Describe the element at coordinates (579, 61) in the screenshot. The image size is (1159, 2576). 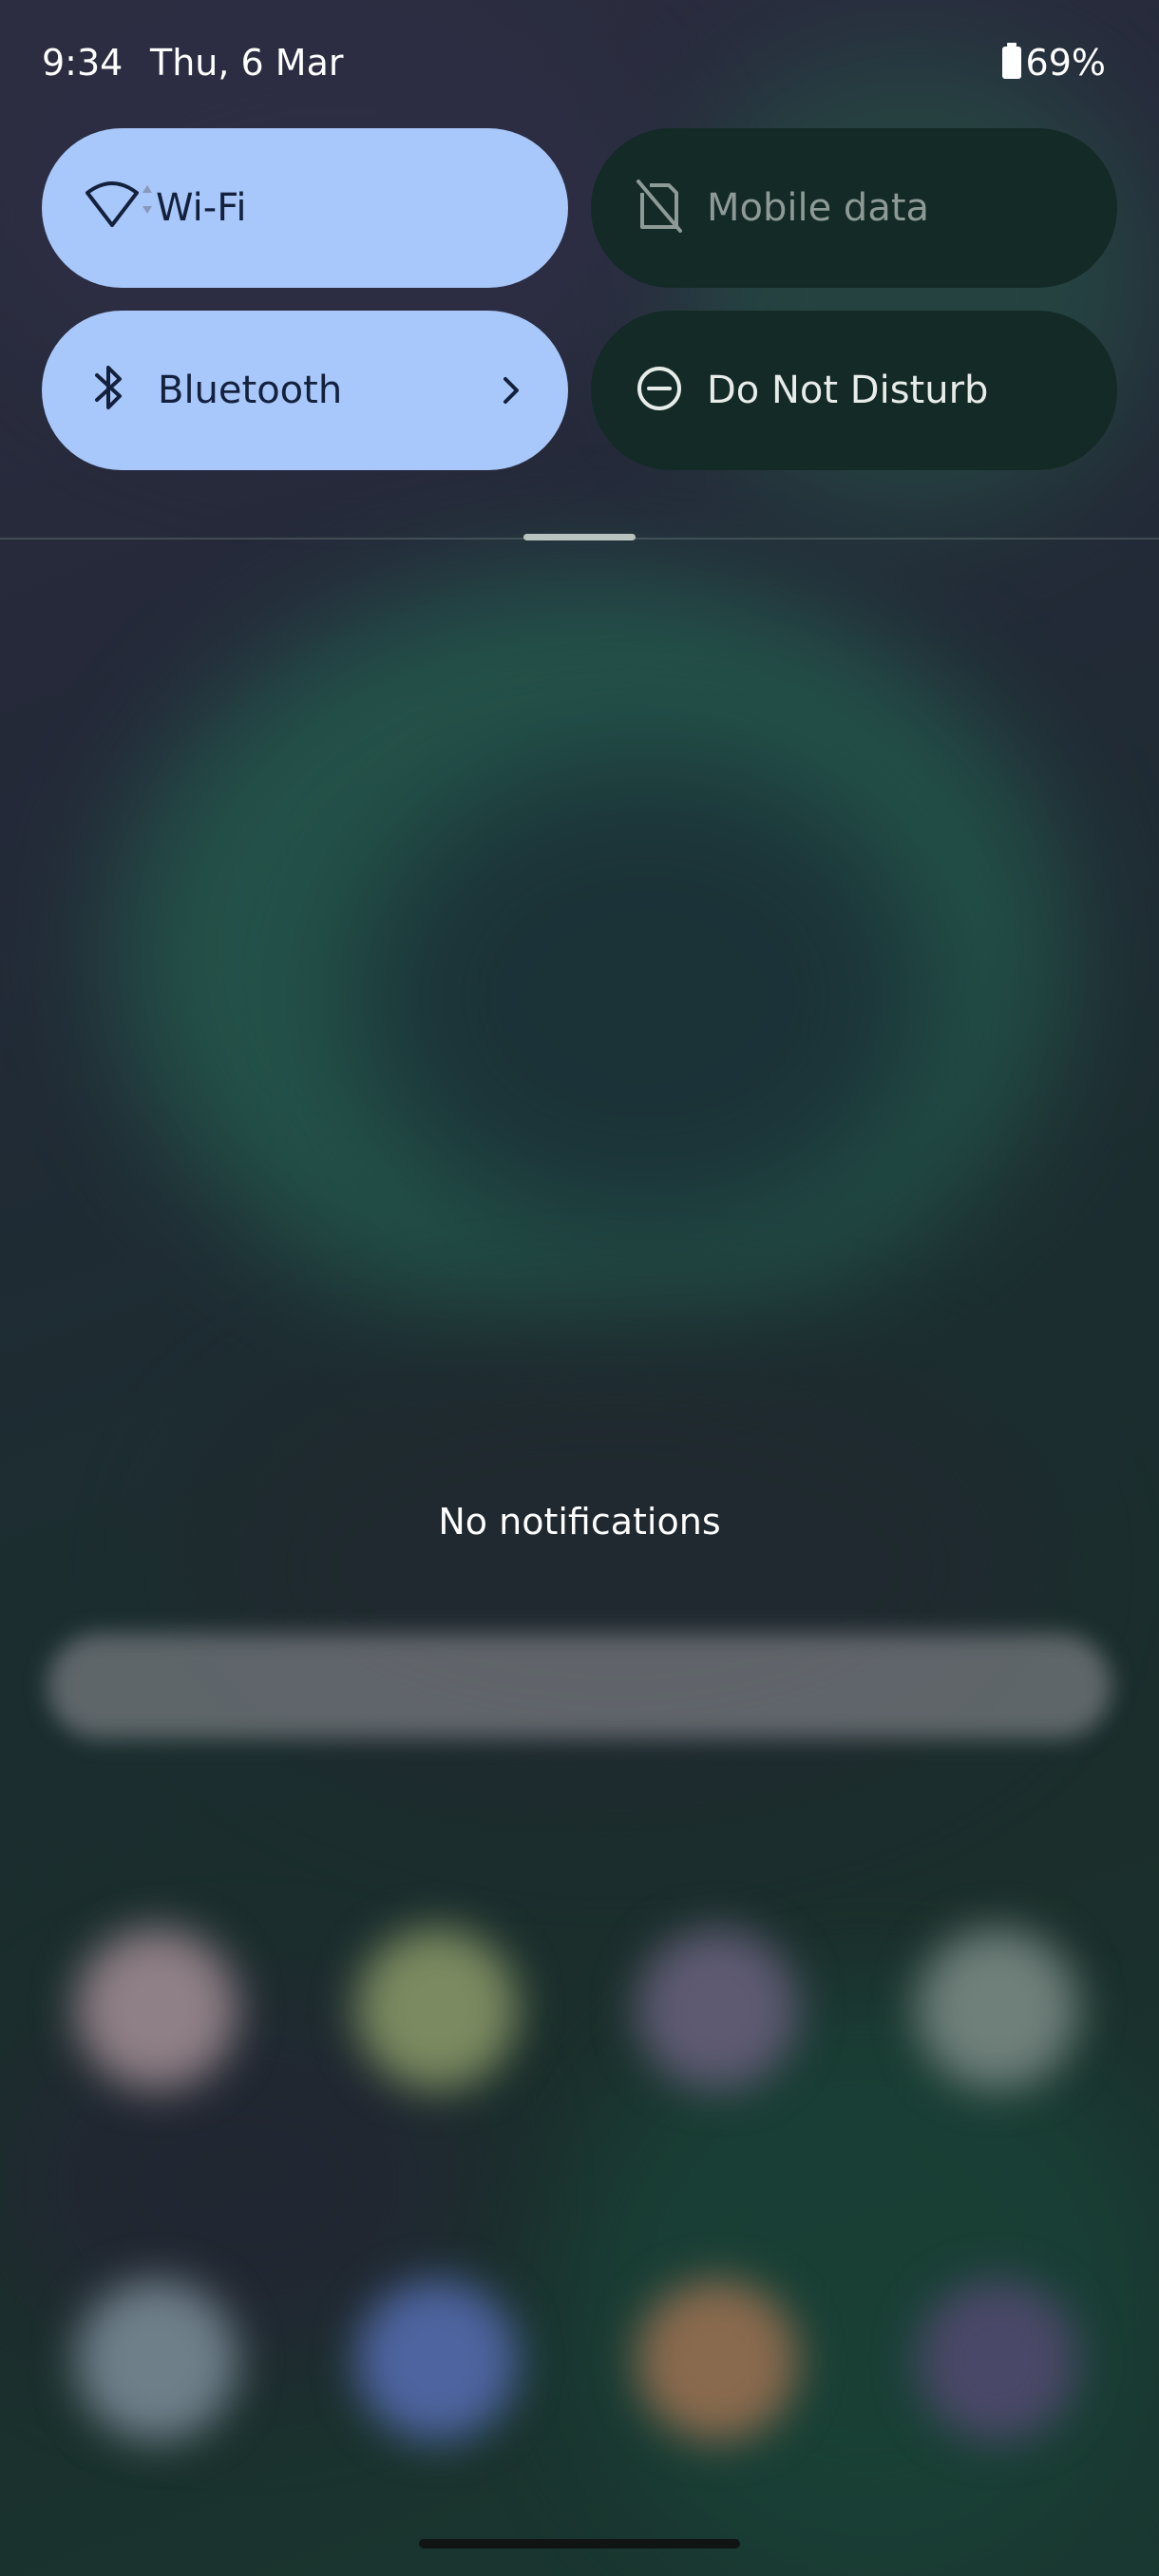
I see `status-bar: 9:34 Thu, 6 Mar 69%` at that location.